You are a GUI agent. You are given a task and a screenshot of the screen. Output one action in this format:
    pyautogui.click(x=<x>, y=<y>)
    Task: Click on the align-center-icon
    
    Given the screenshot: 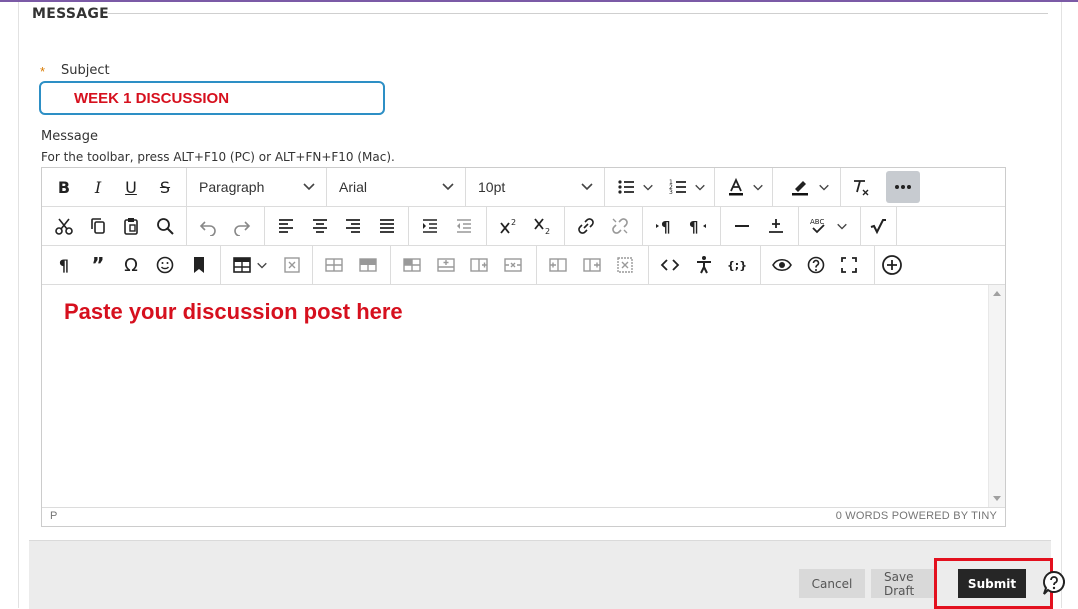 What is the action you would take?
    pyautogui.click(x=320, y=226)
    